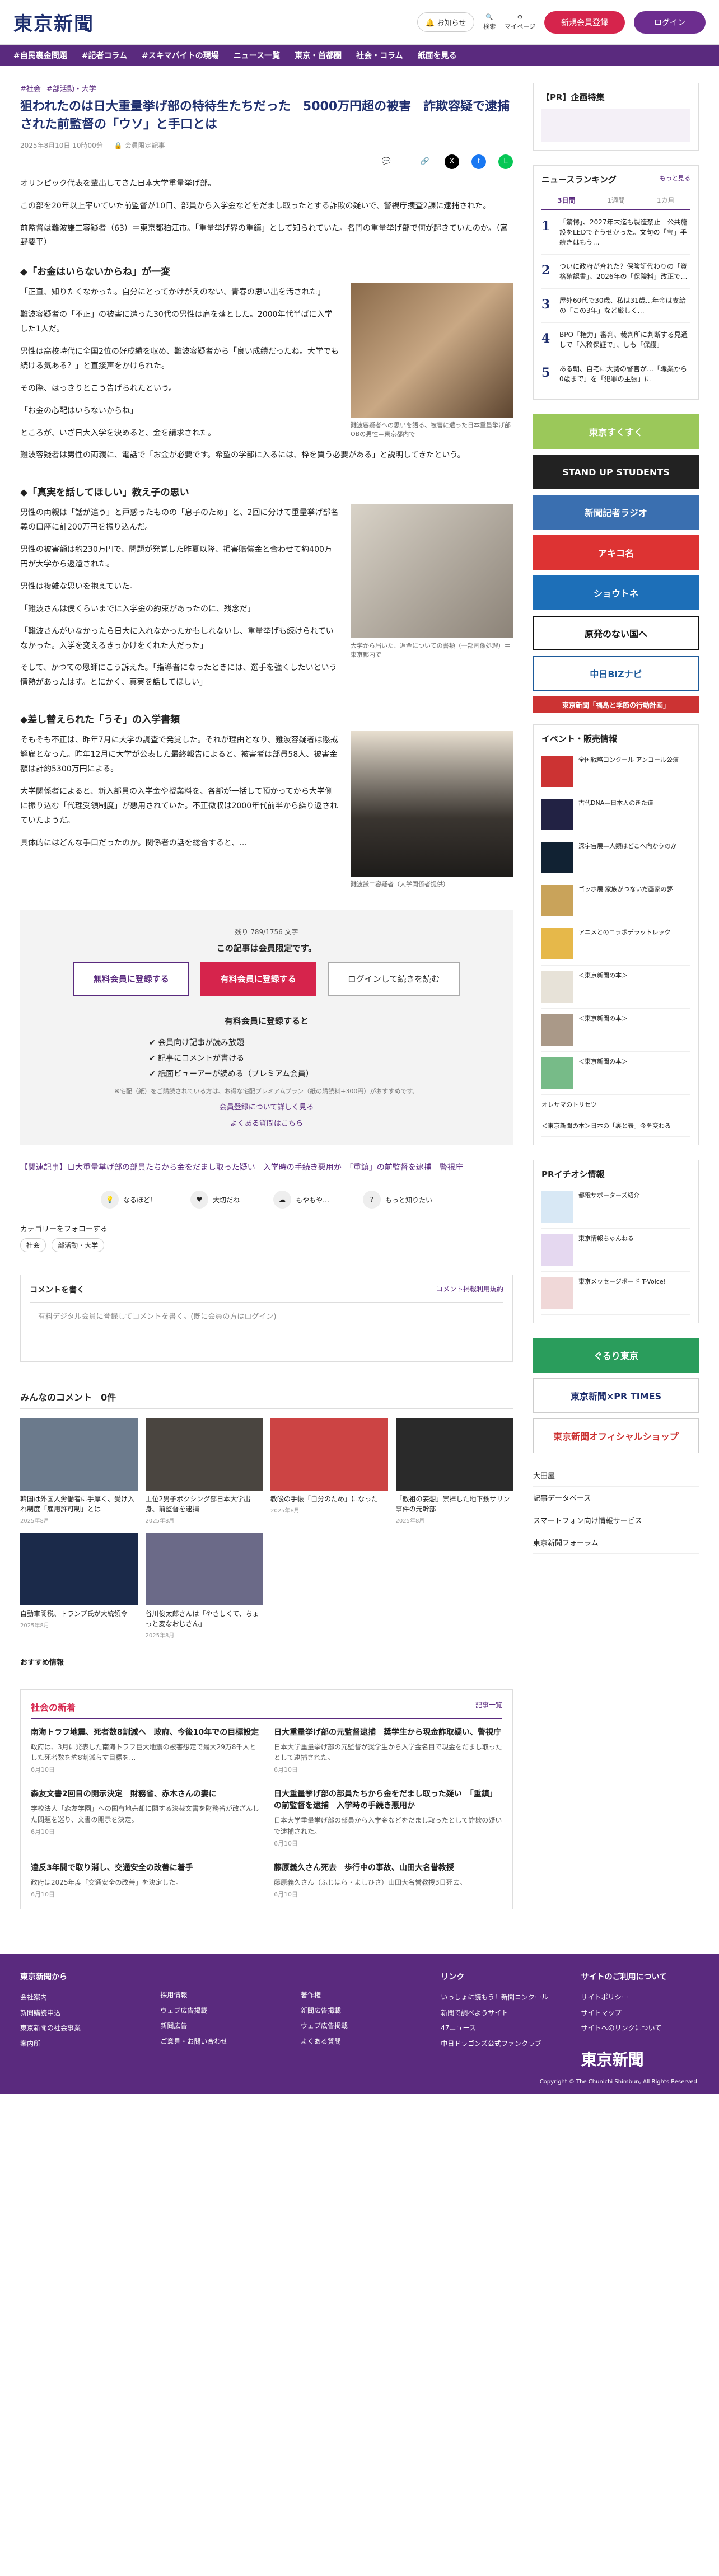  Describe the element at coordinates (469, 1289) in the screenshot. I see `comment-rules-link: コメント掲載利用規約` at that location.